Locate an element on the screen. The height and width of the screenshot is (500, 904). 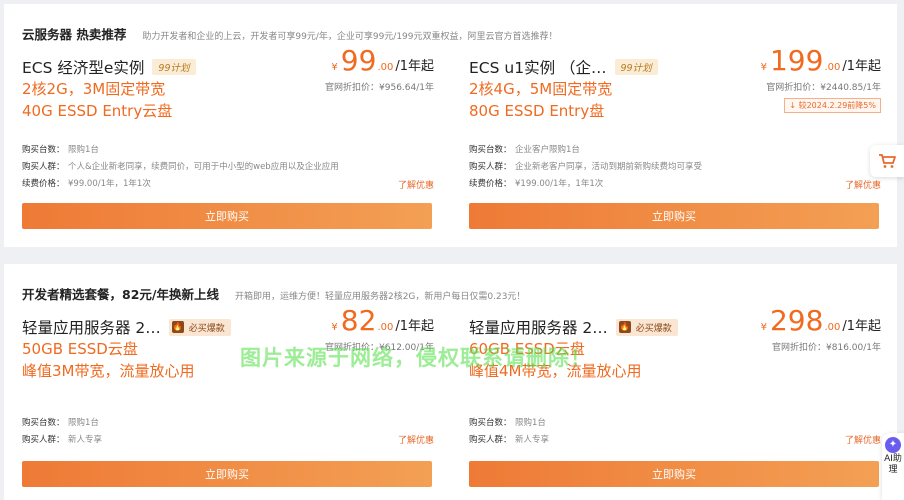
arrow-down-icon: ↓ is located at coordinates (793, 105).